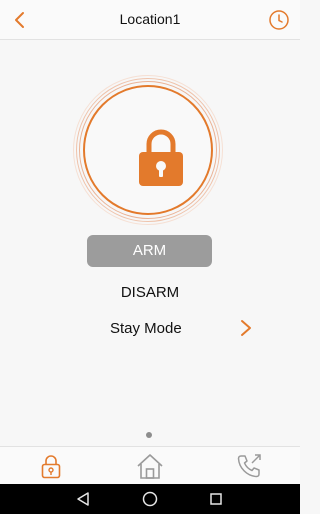 The image size is (320, 514). I want to click on page-indicator-dot, so click(149, 435).